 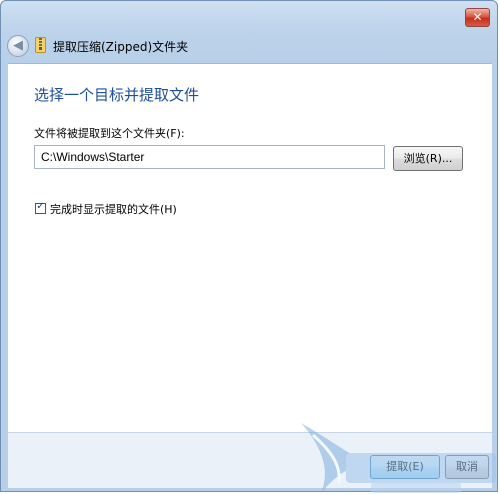 I want to click on close-icon: ✕, so click(x=477, y=17).